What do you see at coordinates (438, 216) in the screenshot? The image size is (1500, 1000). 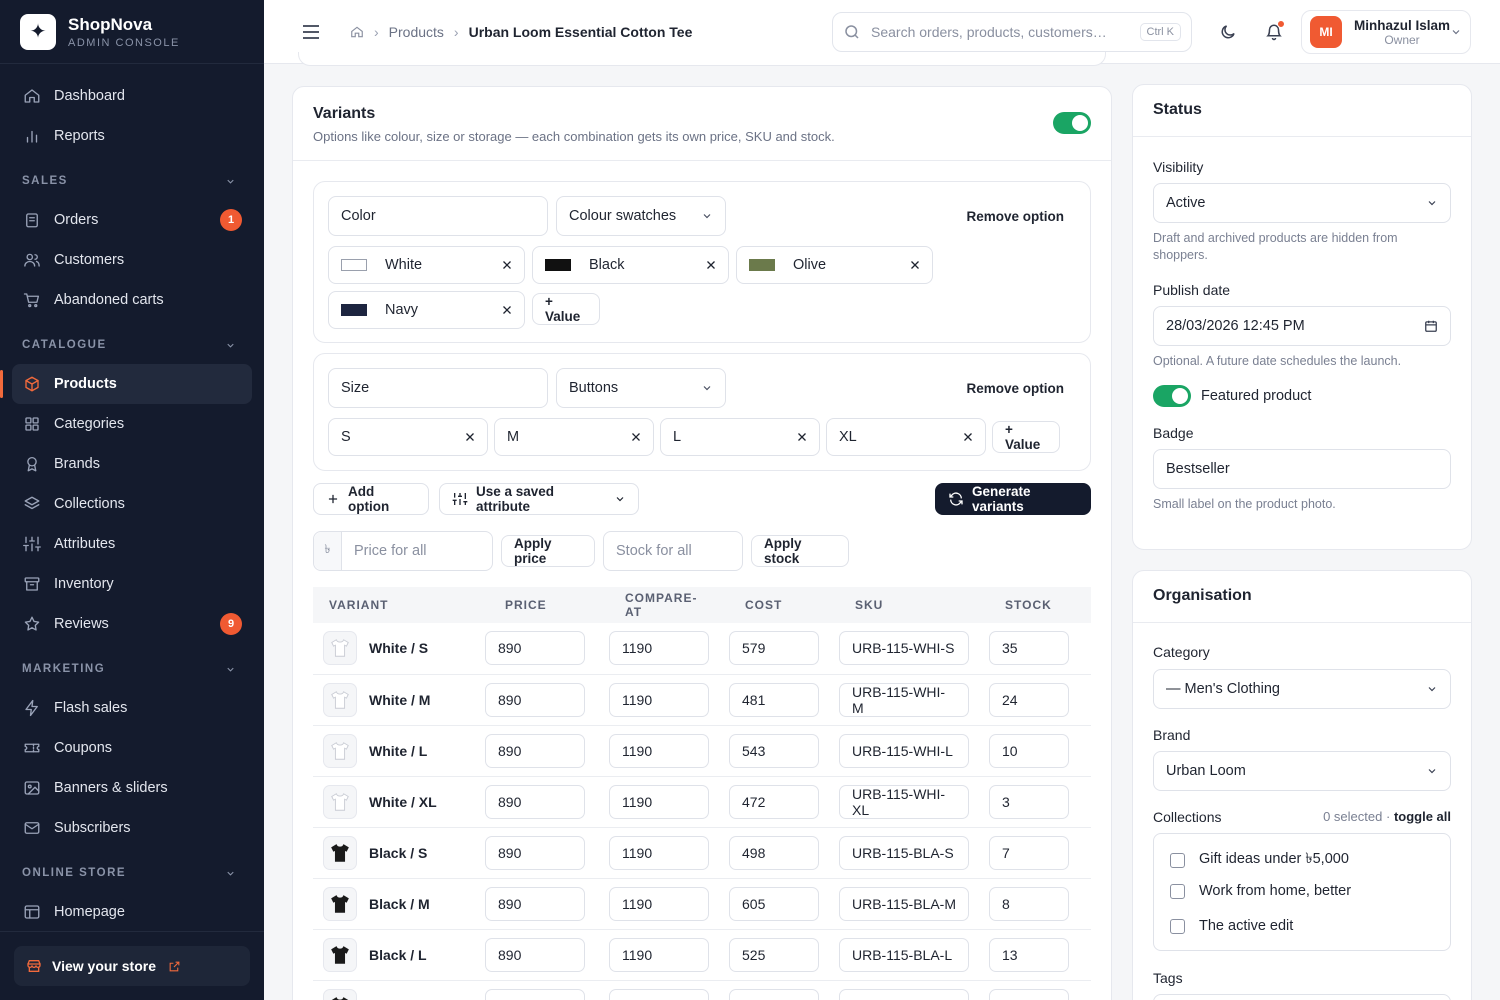 I see `option-name-input: Color` at bounding box center [438, 216].